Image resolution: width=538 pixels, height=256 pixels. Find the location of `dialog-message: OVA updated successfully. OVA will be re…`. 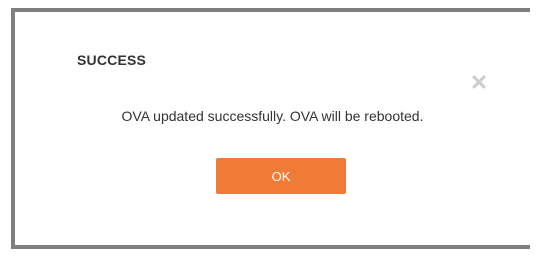

dialog-message: OVA updated successfully. OVA will be re… is located at coordinates (272, 116).